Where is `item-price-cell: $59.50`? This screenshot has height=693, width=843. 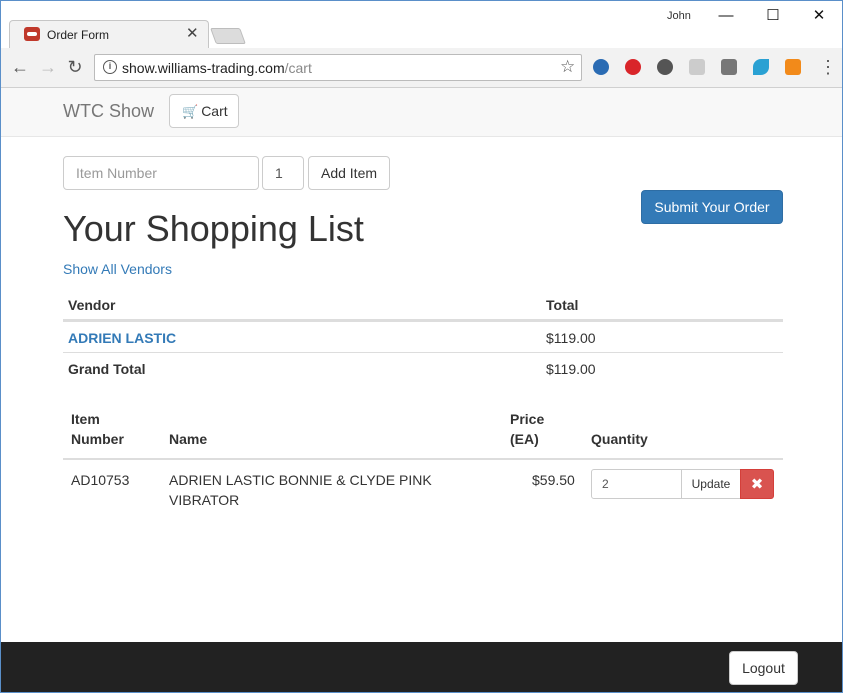 item-price-cell: $59.50 is located at coordinates (553, 480).